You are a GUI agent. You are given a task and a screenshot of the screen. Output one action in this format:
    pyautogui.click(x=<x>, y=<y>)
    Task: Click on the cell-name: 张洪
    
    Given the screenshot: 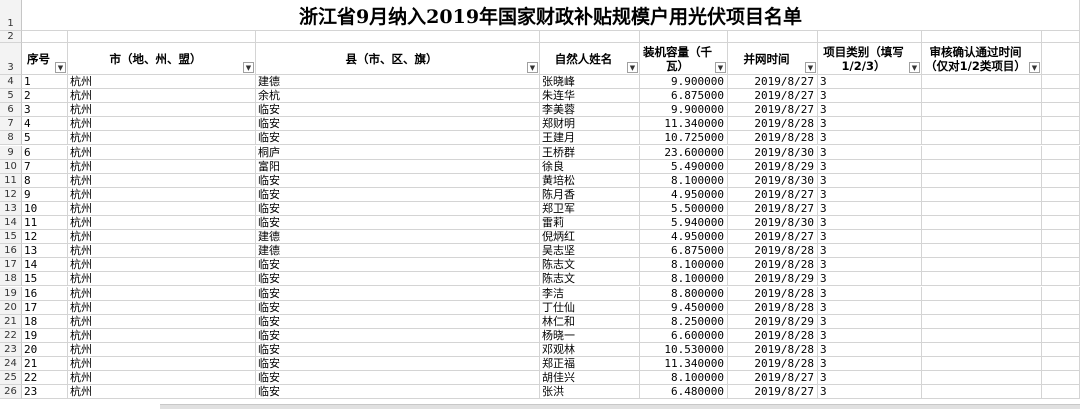 What is the action you would take?
    pyautogui.click(x=590, y=392)
    